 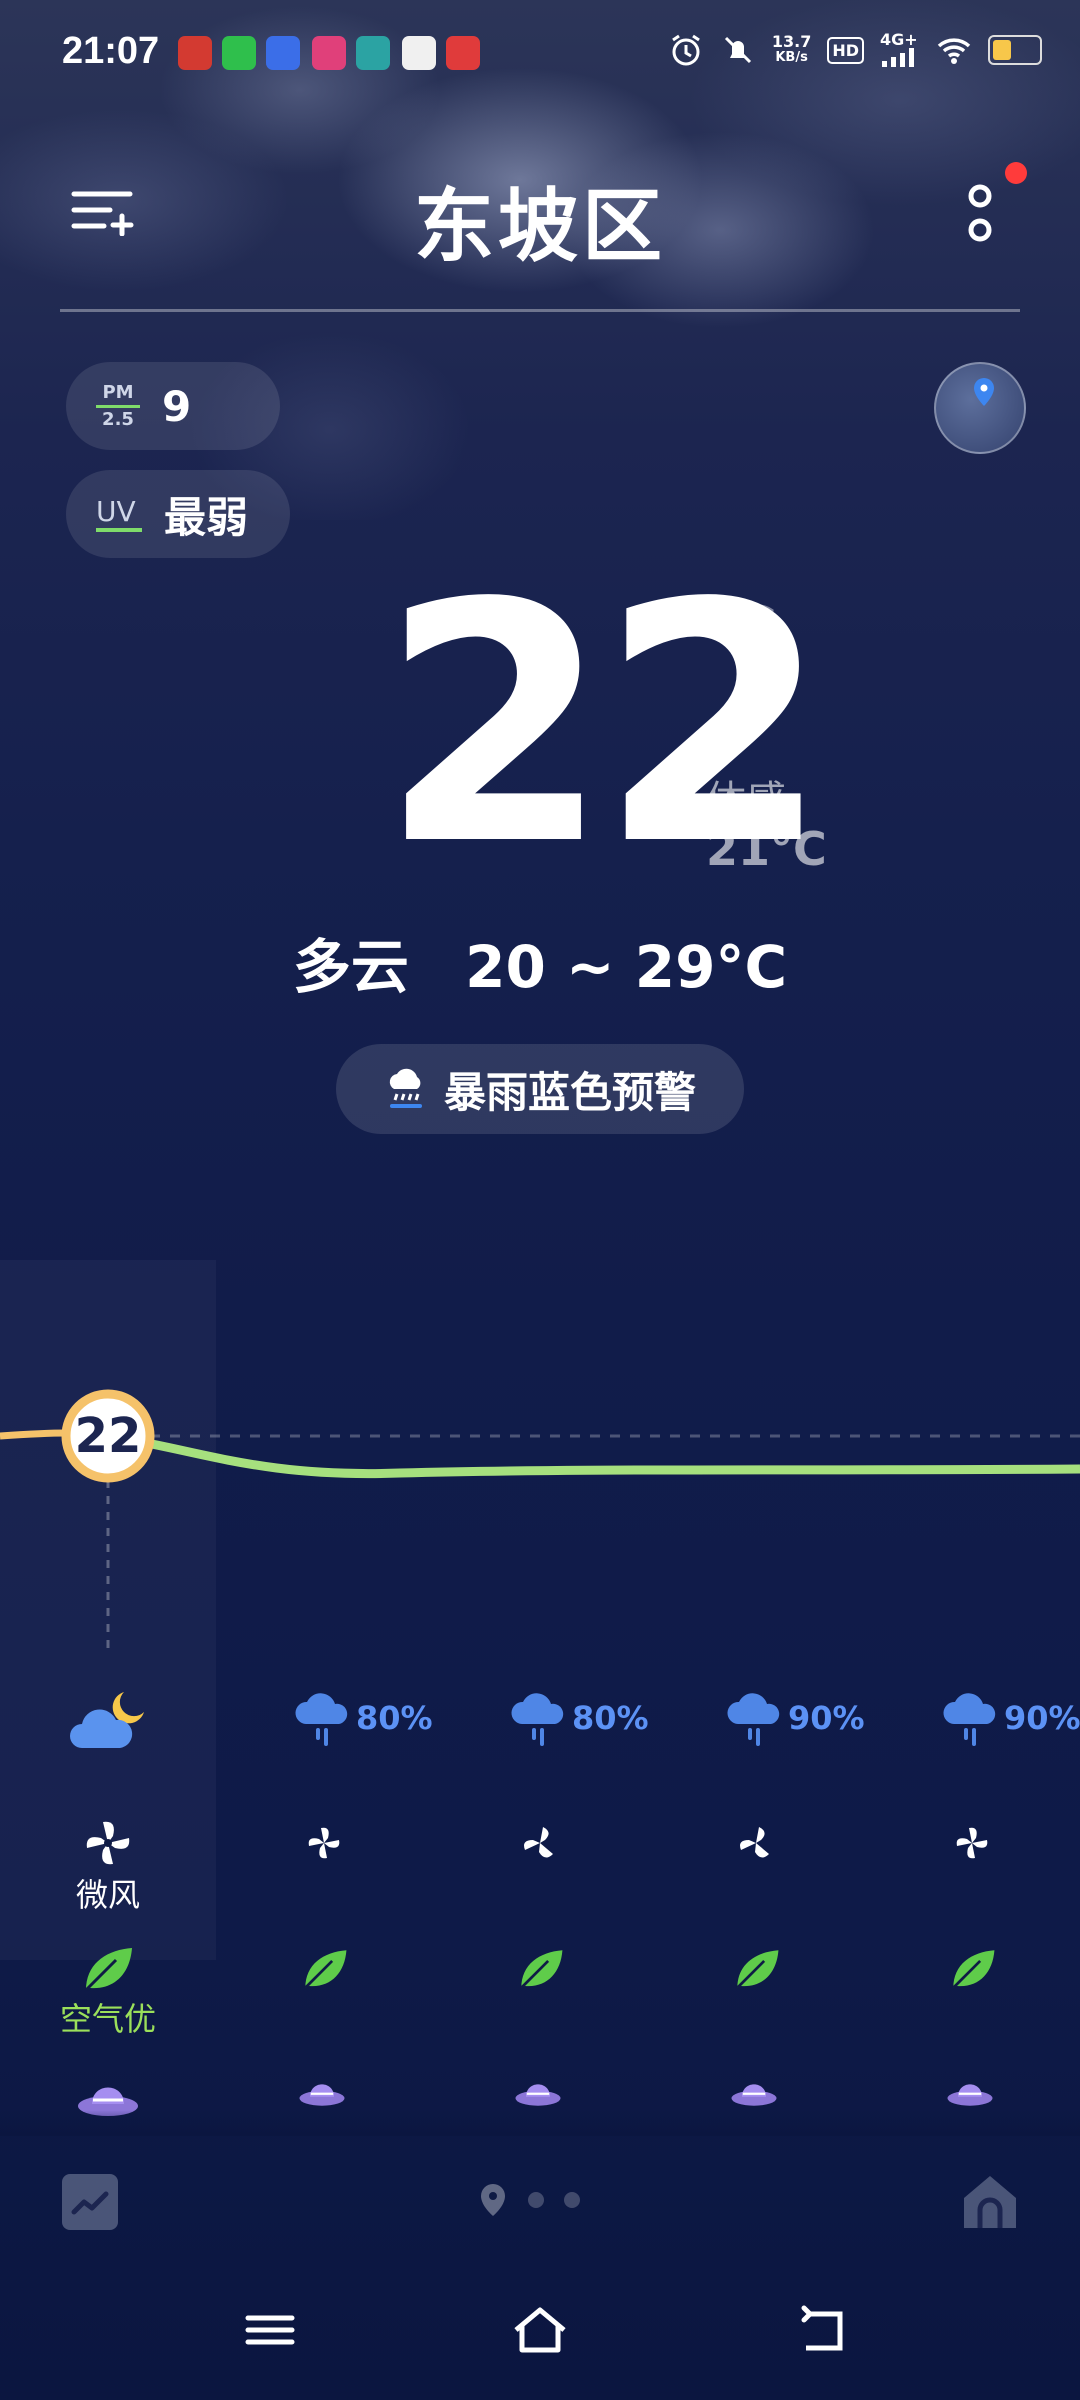 I want to click on pm25-chip: PM 2.5 9, so click(x=173, y=406).